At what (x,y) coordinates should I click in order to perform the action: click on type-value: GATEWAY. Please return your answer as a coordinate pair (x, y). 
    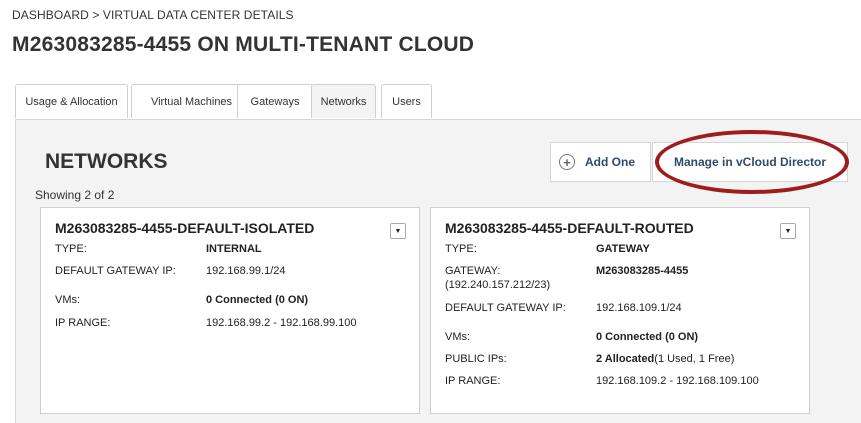
    Looking at the image, I should click on (623, 249).